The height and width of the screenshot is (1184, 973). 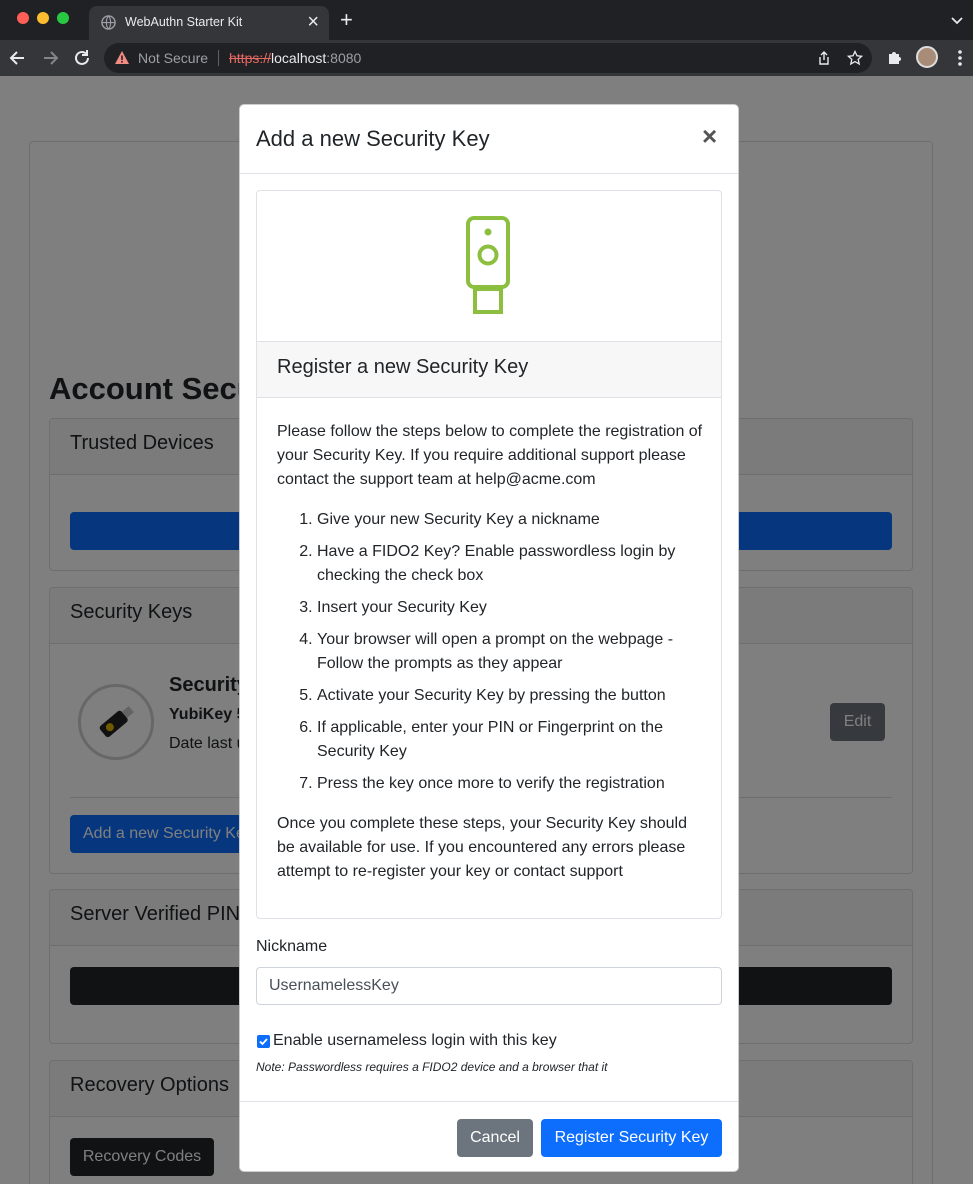 I want to click on cancel-button: Cancel, so click(x=495, y=1138).